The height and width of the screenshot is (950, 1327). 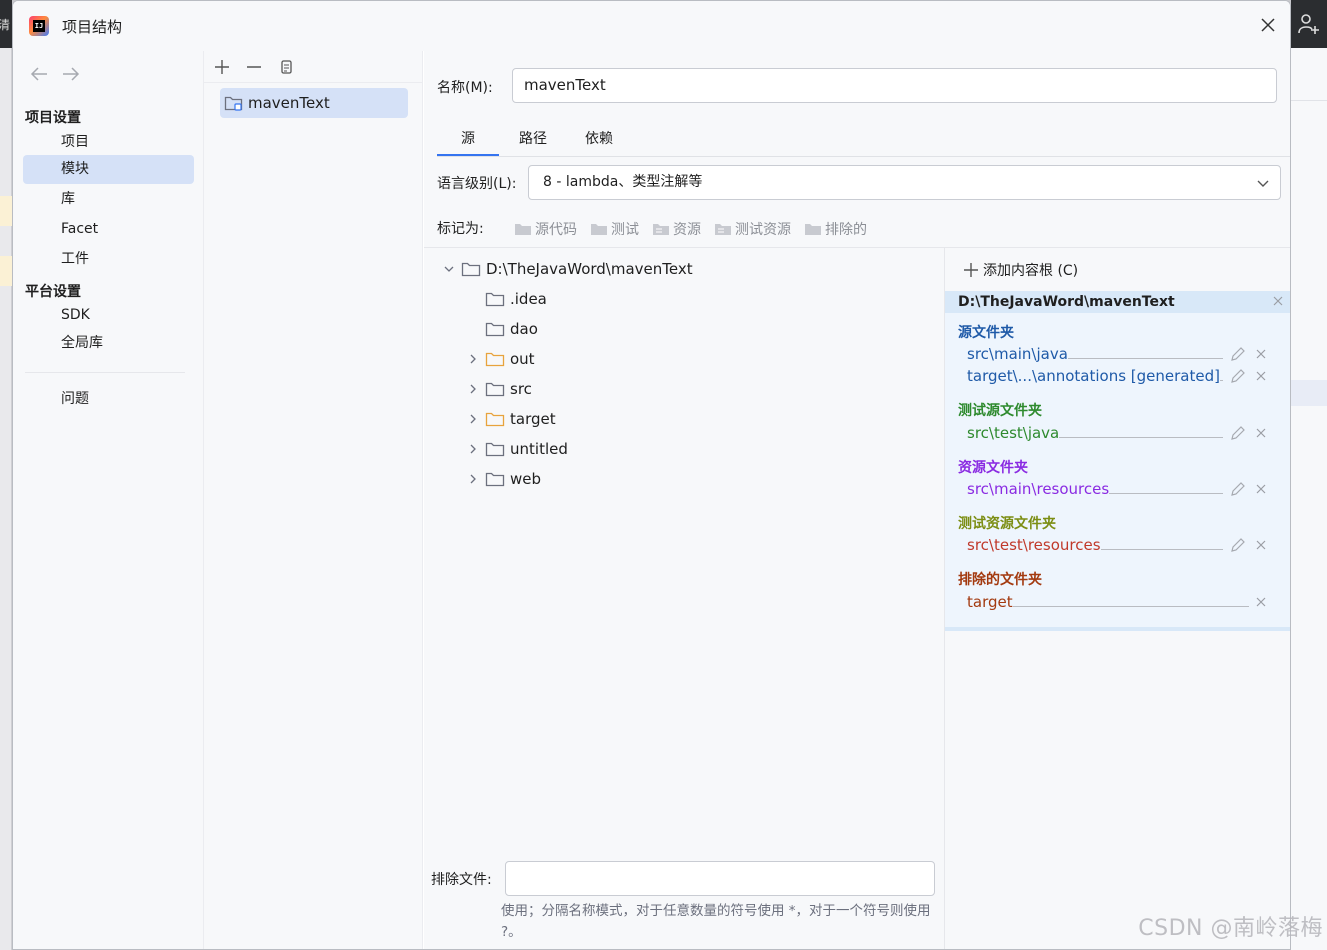 What do you see at coordinates (460, 229) in the screenshot?
I see `mark-as-label: 标记为:` at bounding box center [460, 229].